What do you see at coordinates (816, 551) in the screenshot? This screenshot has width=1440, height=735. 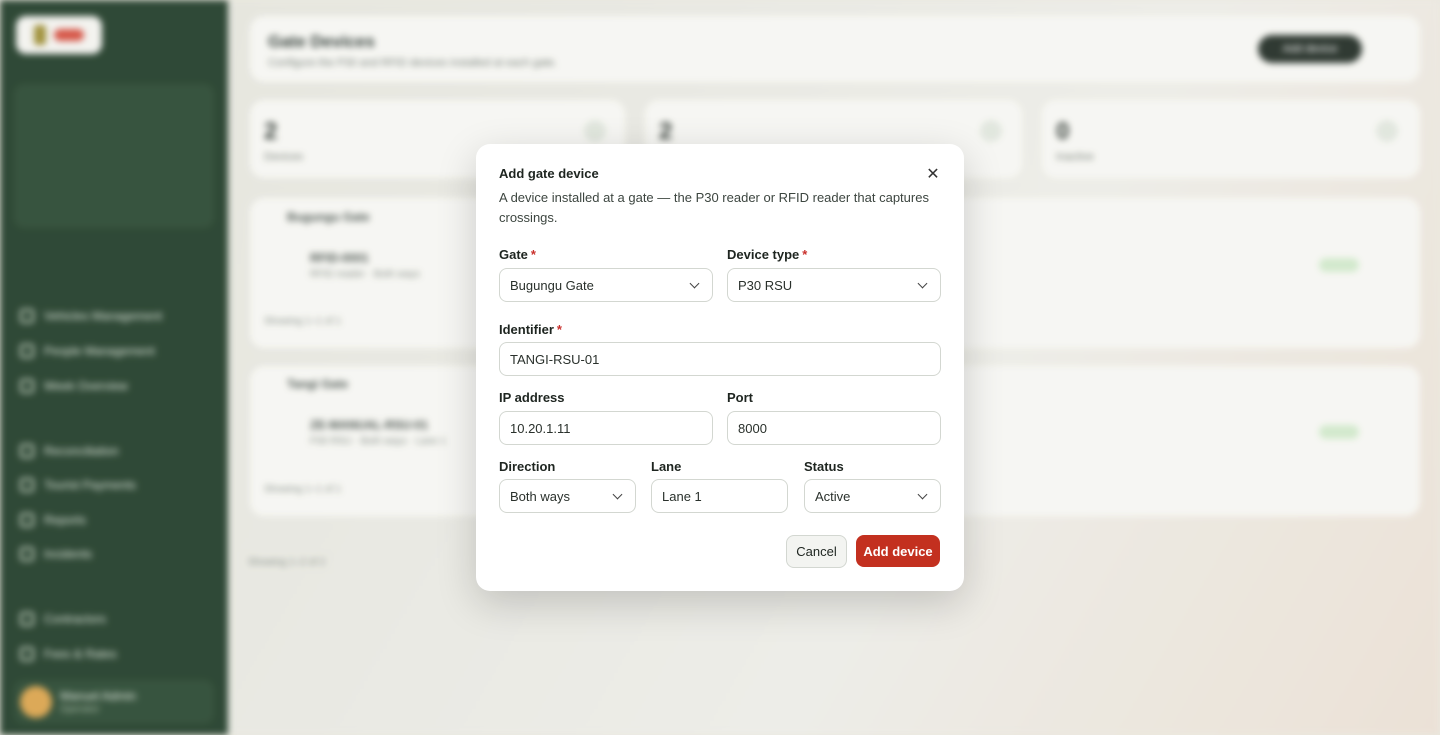 I see `cancel-button: Cancel` at bounding box center [816, 551].